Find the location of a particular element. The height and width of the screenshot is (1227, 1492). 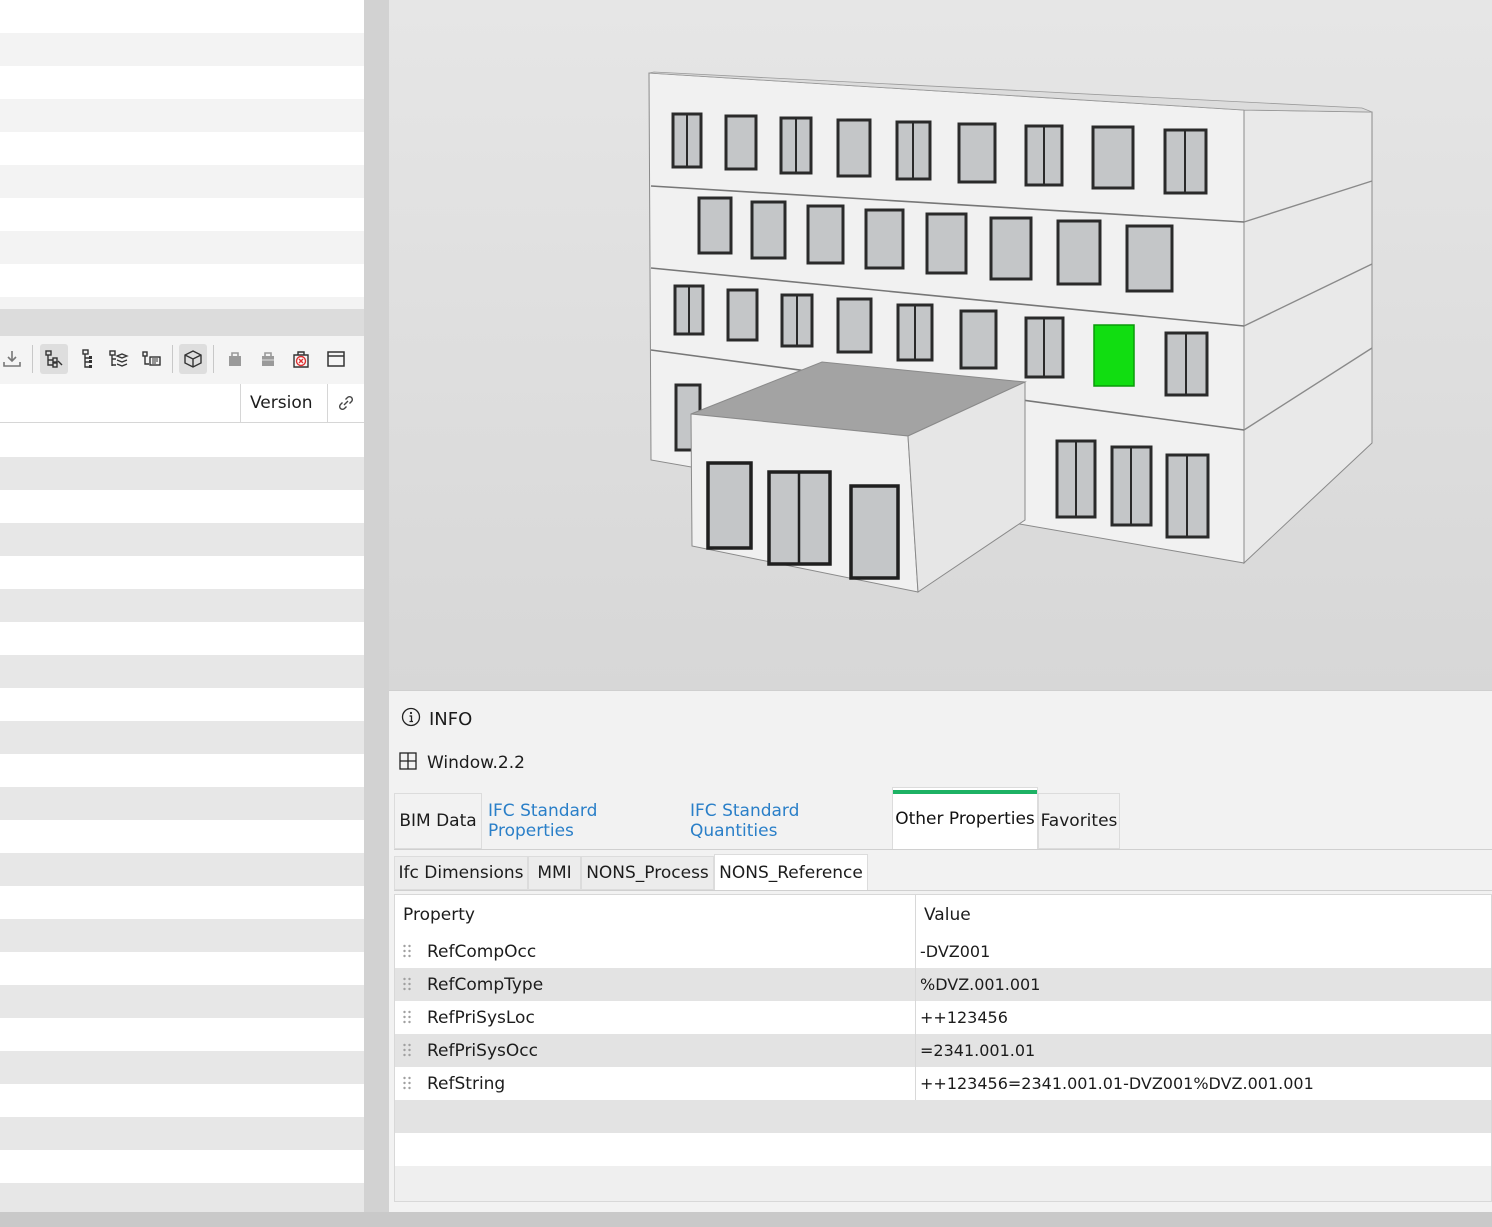

tab-label: IFC Standard Quantities is located at coordinates (745, 821).